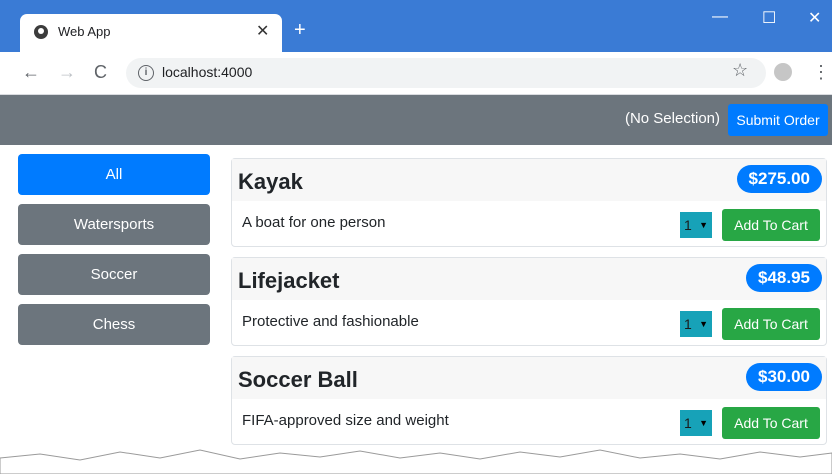 This screenshot has width=832, height=474. Describe the element at coordinates (146, 73) in the screenshot. I see `info-icon: i` at that location.